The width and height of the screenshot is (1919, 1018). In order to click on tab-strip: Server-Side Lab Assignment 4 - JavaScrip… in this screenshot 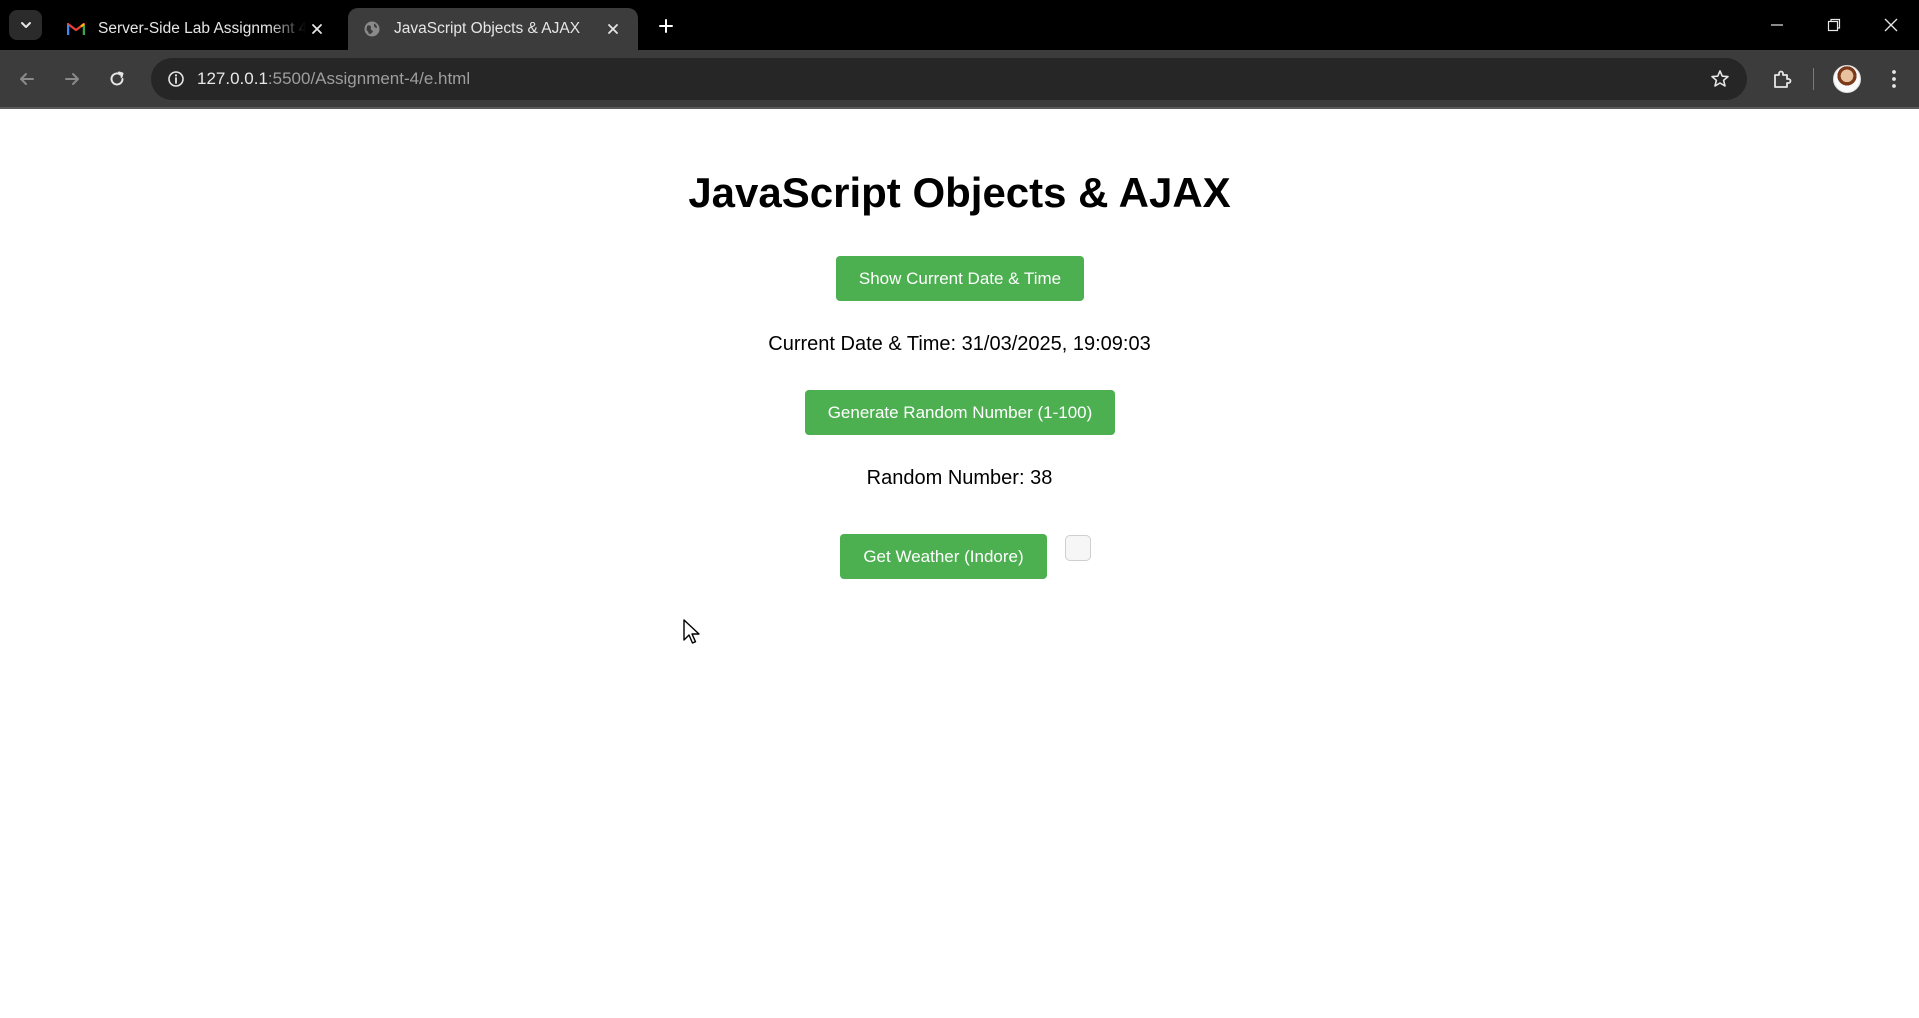, I will do `click(959, 25)`.